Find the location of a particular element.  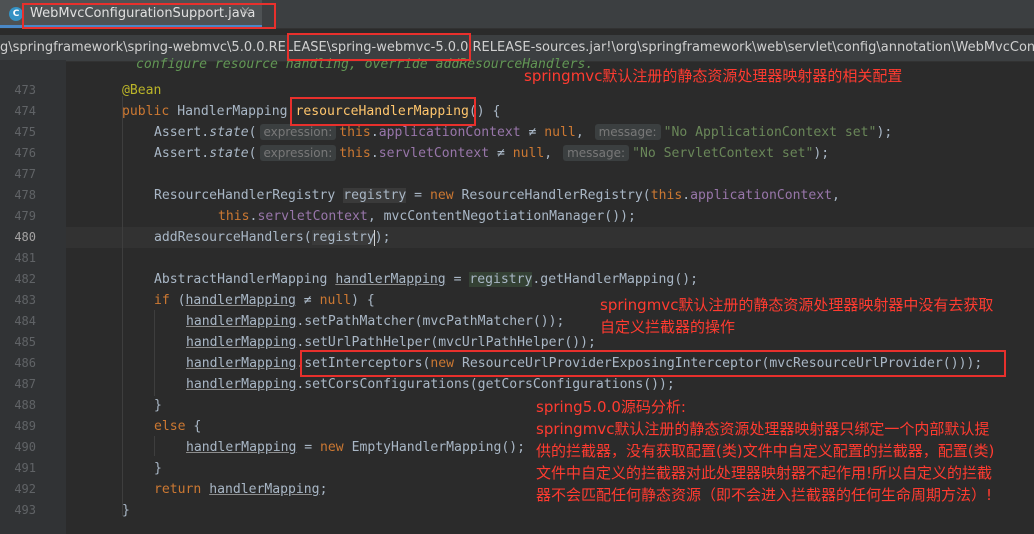

line-number: 477 is located at coordinates (25, 174).